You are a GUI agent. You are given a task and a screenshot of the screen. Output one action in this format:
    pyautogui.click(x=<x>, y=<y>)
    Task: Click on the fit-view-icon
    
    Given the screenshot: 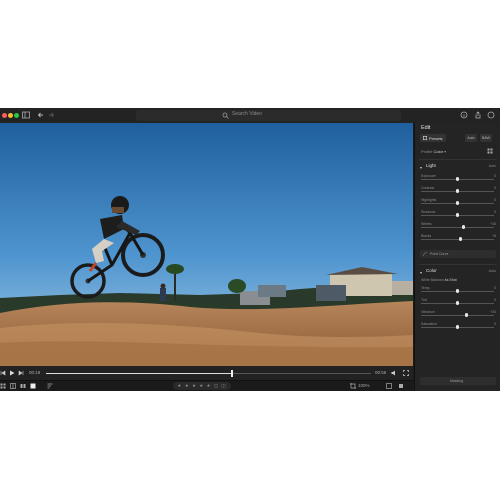 What is the action you would take?
    pyautogui.click(x=389, y=386)
    